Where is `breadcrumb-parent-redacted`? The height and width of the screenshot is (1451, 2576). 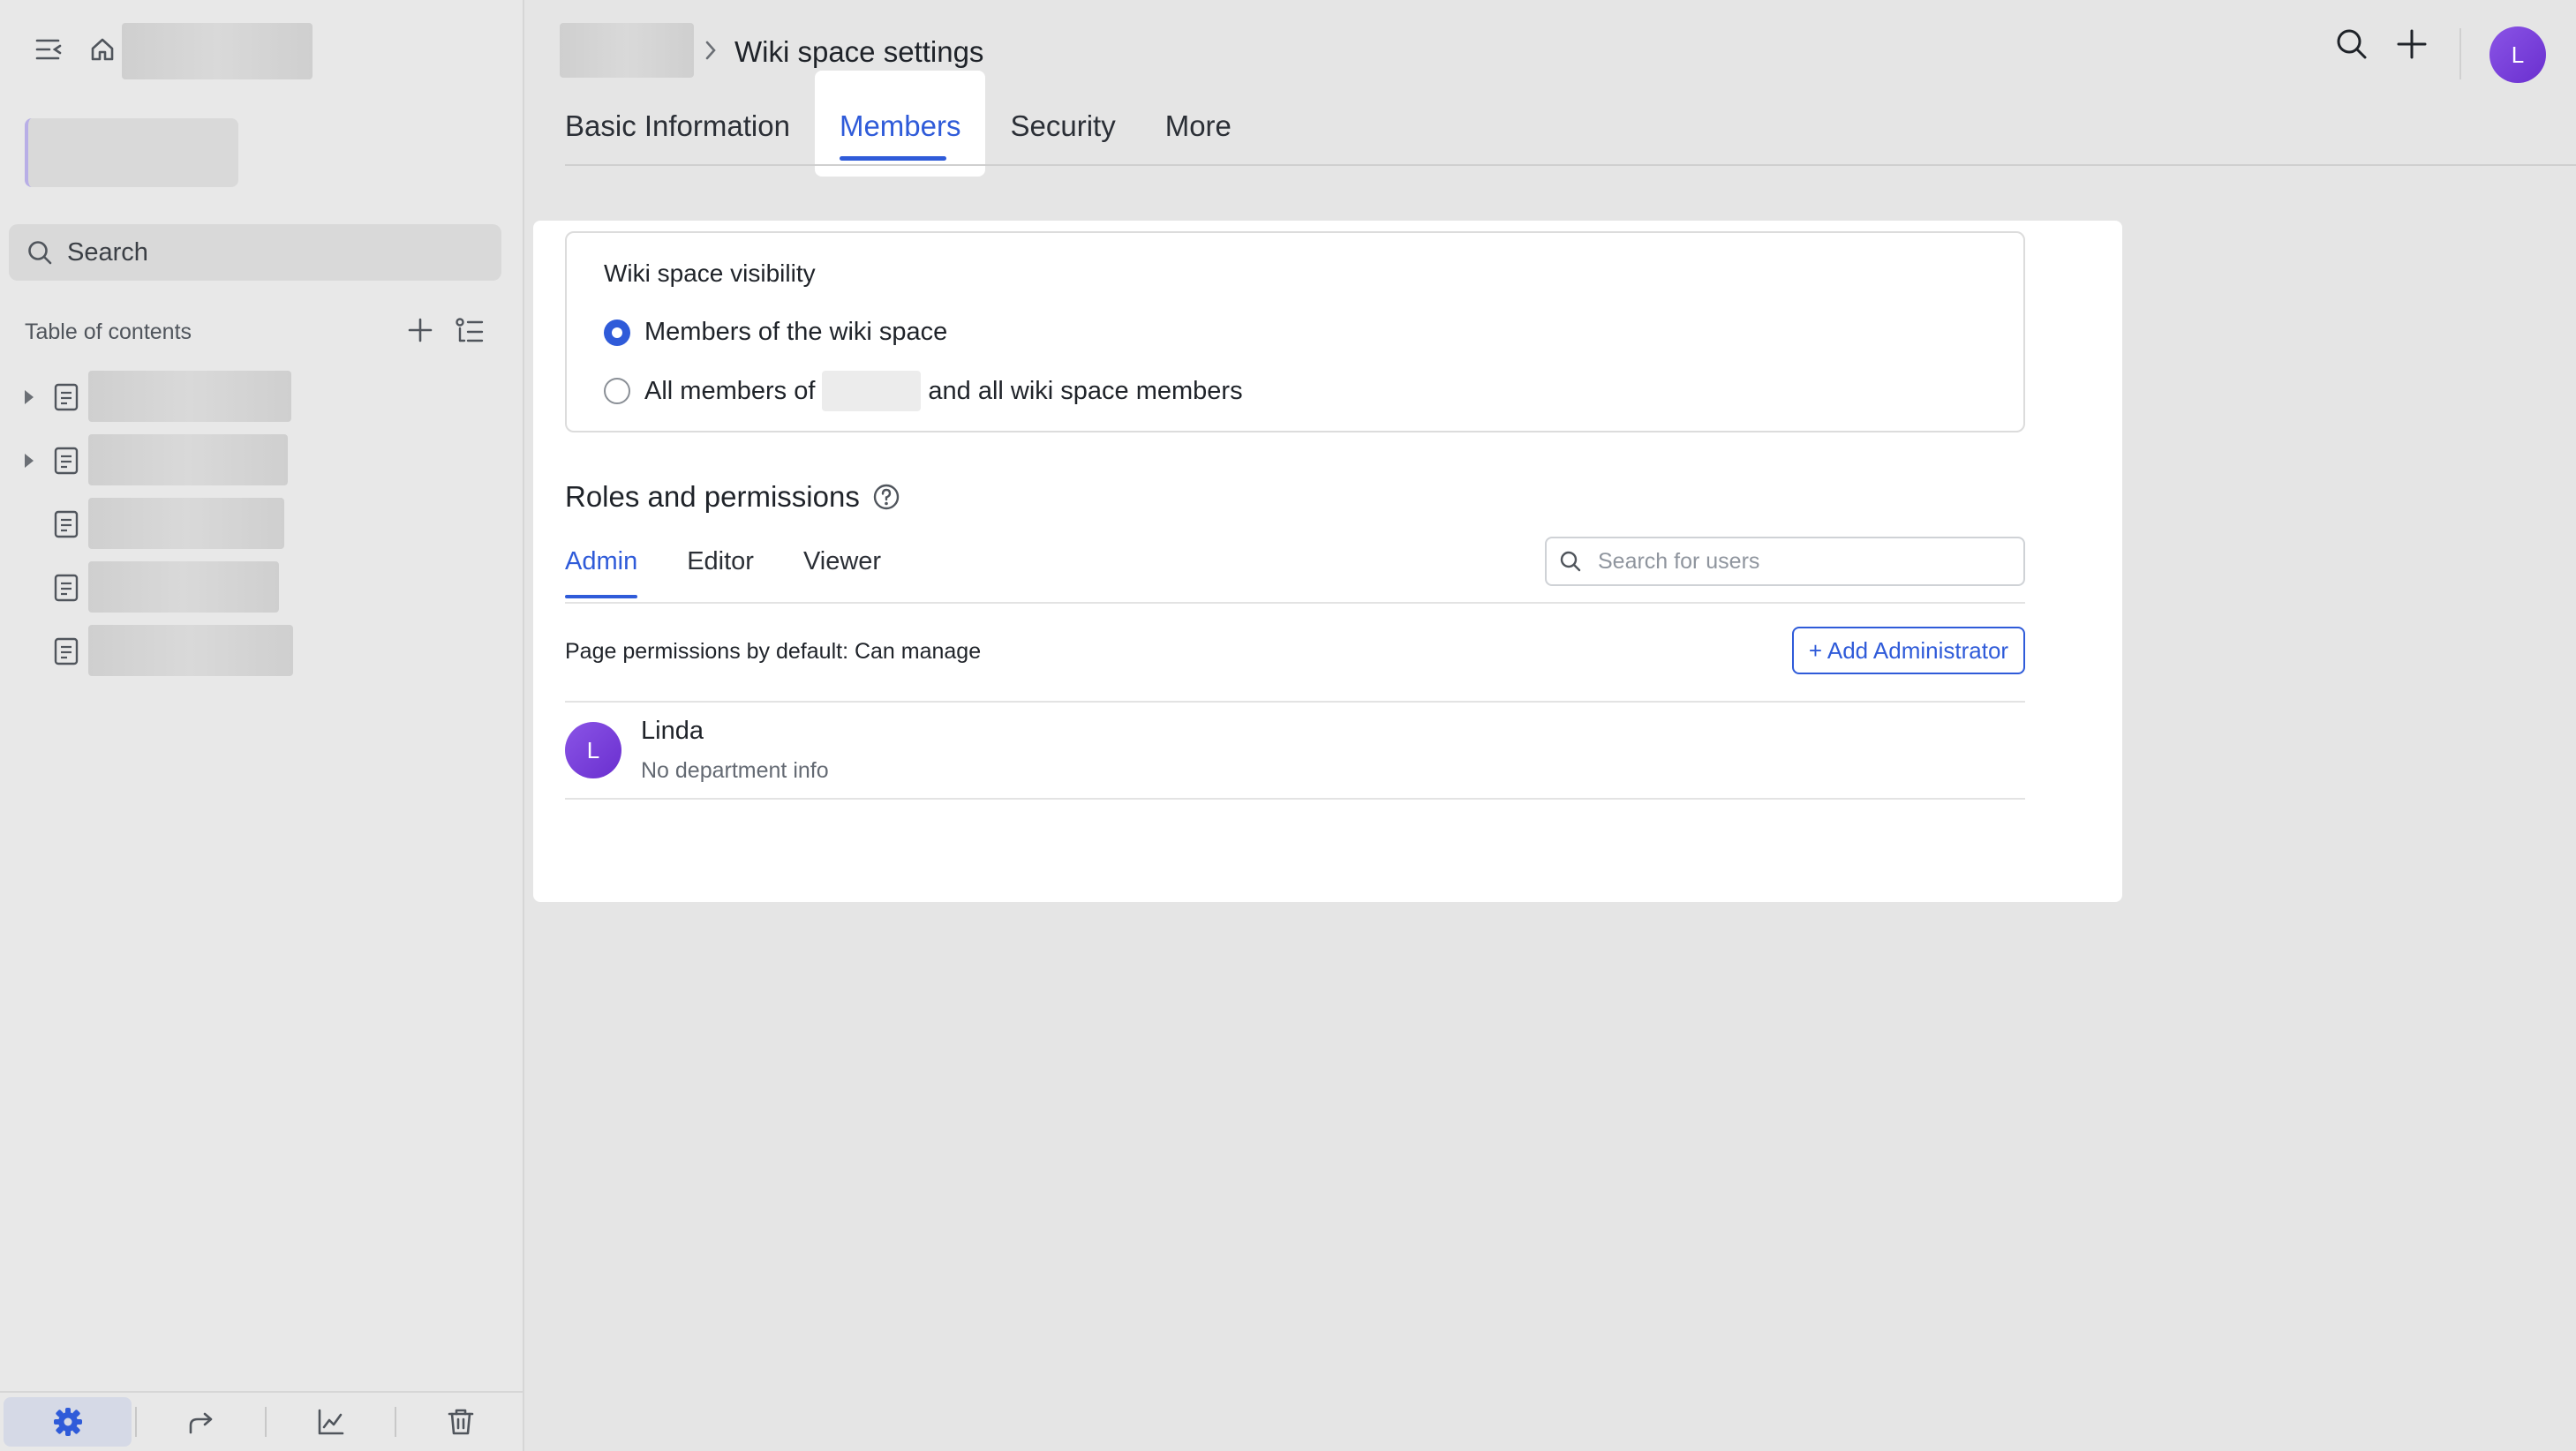
breadcrumb-parent-redacted is located at coordinates (627, 51).